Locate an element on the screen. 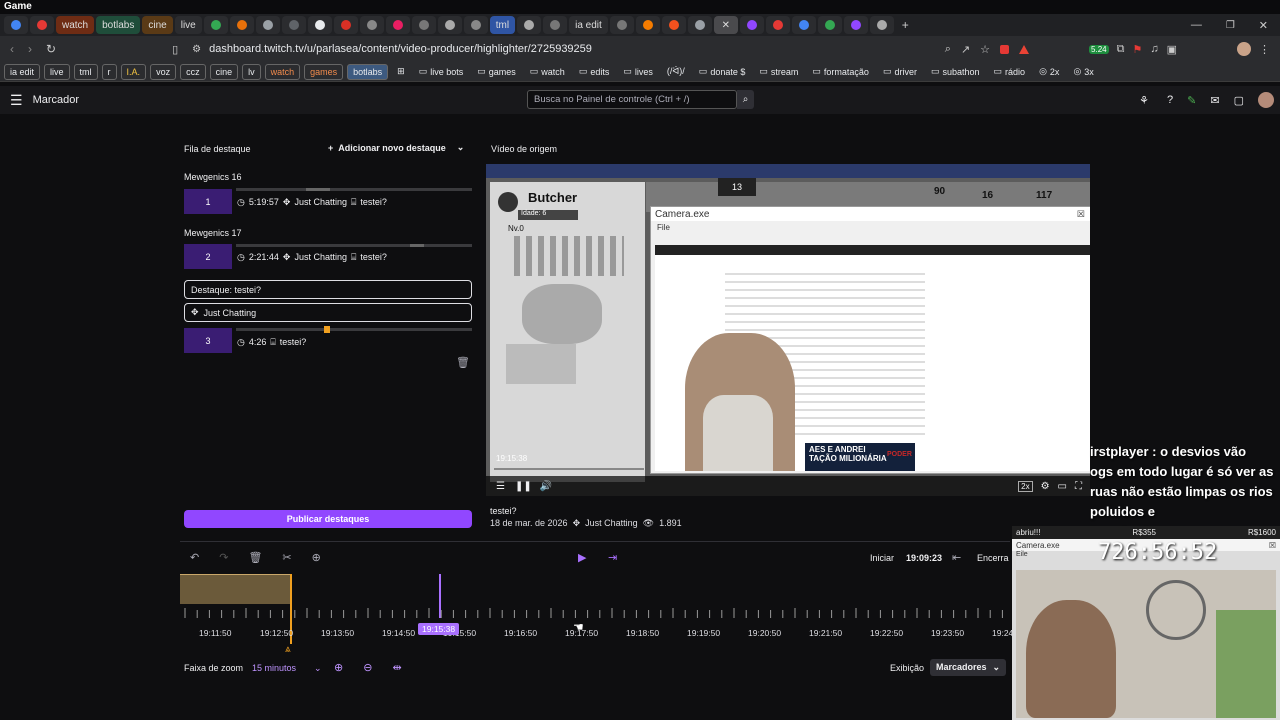 The height and width of the screenshot is (720, 1280). queue-item-number: 3 is located at coordinates (208, 340).